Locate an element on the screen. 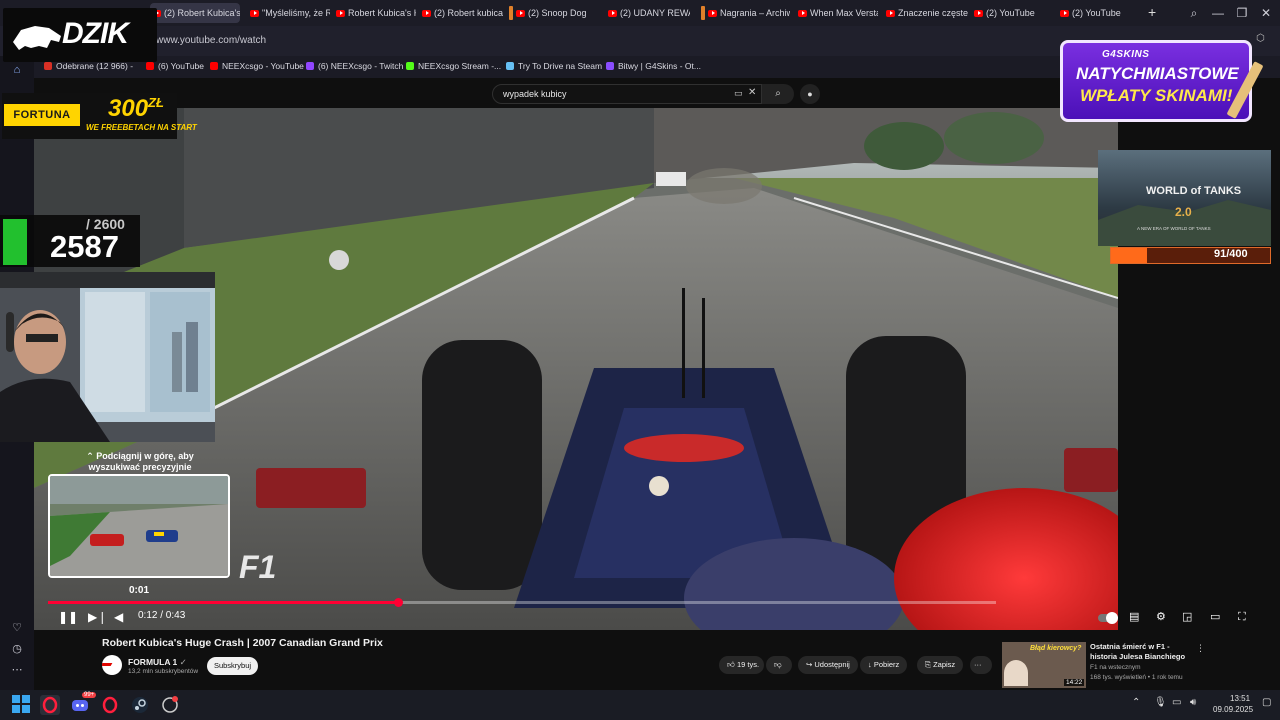 Image resolution: width=1280 pixels, height=720 pixels. bookmark-item: (6) YouTube is located at coordinates (175, 66).